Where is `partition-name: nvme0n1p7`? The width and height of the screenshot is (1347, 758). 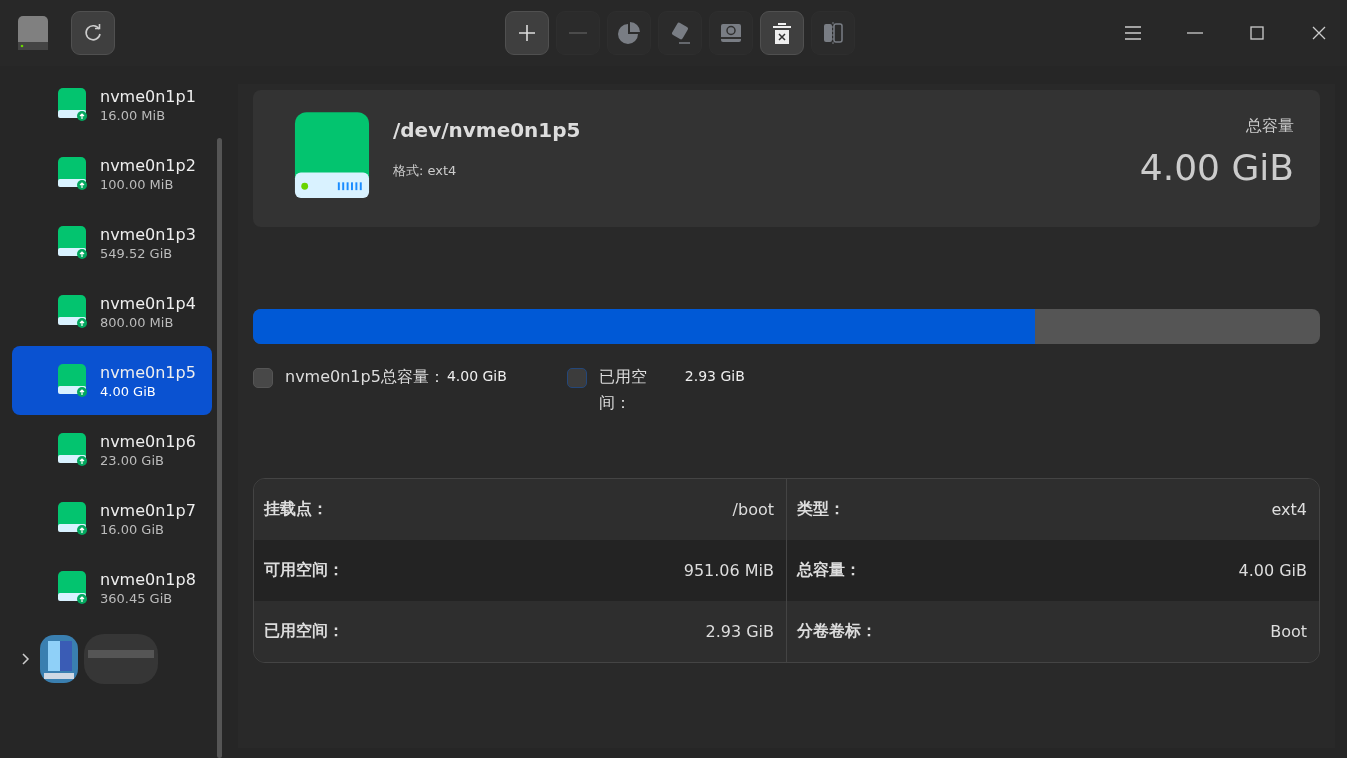
partition-name: nvme0n1p7 is located at coordinates (148, 510).